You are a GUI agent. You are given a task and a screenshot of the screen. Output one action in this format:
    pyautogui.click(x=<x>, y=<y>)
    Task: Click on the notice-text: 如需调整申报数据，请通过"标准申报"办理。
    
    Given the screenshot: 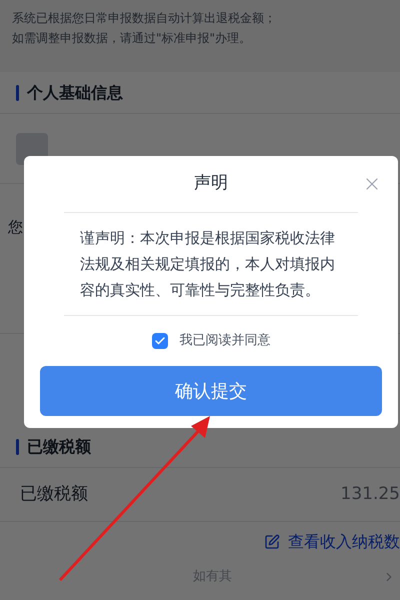 What is the action you would take?
    pyautogui.click(x=132, y=38)
    